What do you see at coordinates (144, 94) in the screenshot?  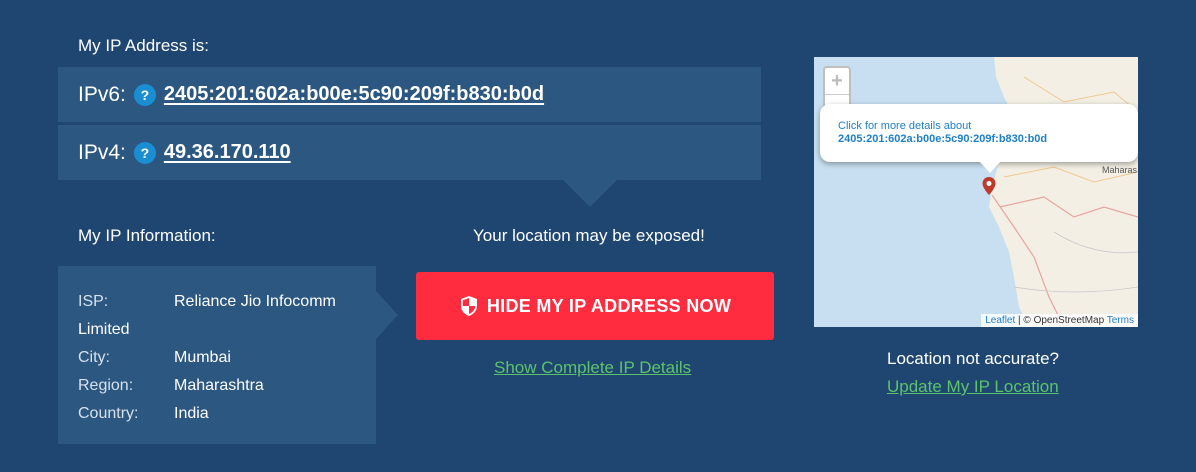 I see `ipv6-help-icon: ?` at bounding box center [144, 94].